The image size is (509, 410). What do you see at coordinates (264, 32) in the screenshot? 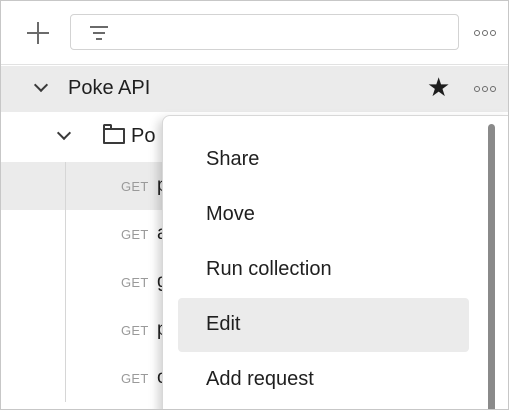
I see `search-filter-input` at bounding box center [264, 32].